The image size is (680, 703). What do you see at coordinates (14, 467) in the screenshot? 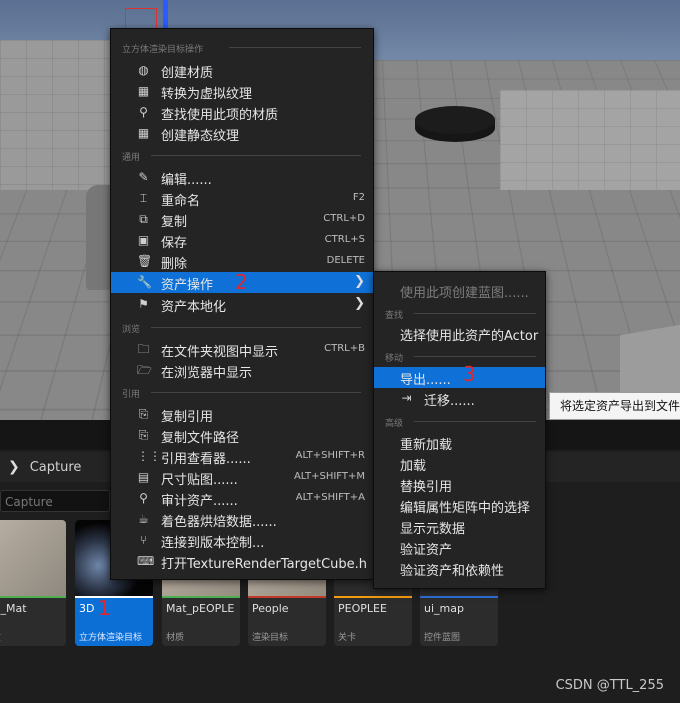
I see `chevron-right-icon: ❯` at bounding box center [14, 467].